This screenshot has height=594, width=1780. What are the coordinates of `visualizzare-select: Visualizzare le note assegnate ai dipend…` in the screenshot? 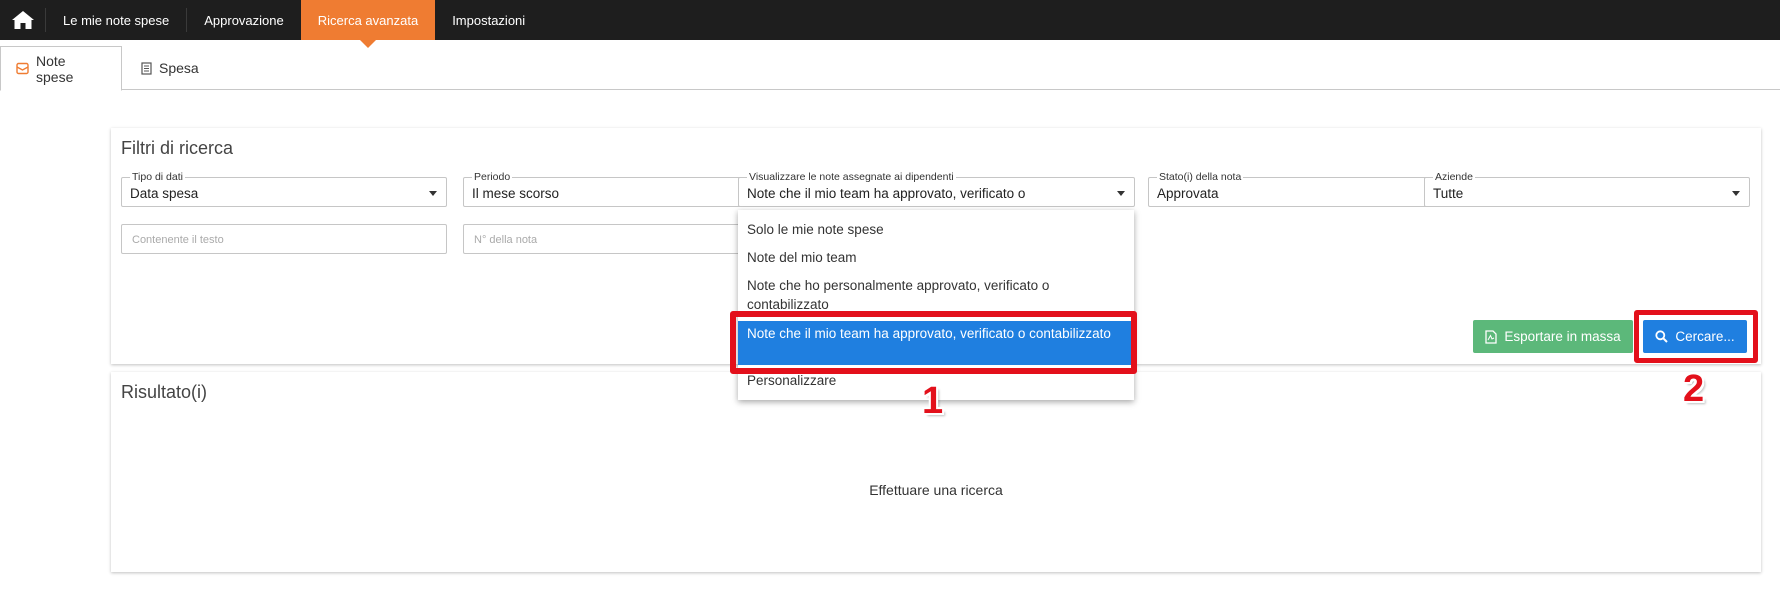 It's located at (936, 189).